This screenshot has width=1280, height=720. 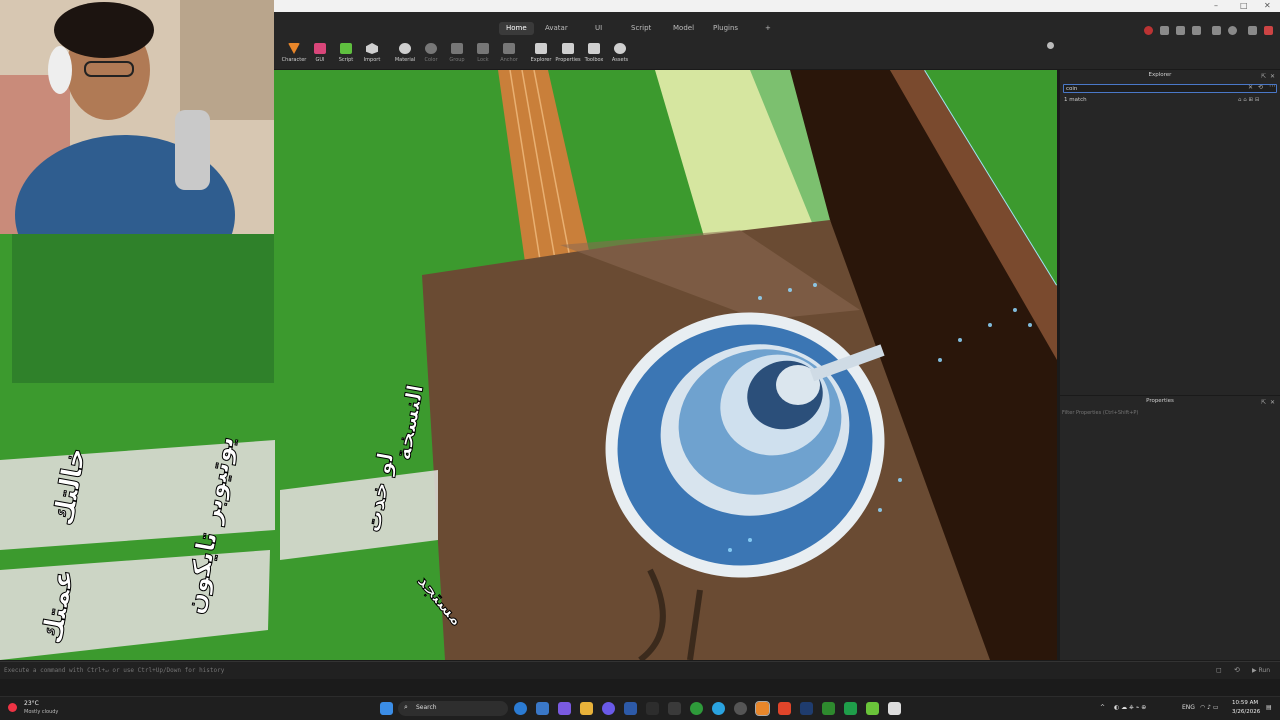 What do you see at coordinates (457, 48) in the screenshot?
I see `group-icon` at bounding box center [457, 48].